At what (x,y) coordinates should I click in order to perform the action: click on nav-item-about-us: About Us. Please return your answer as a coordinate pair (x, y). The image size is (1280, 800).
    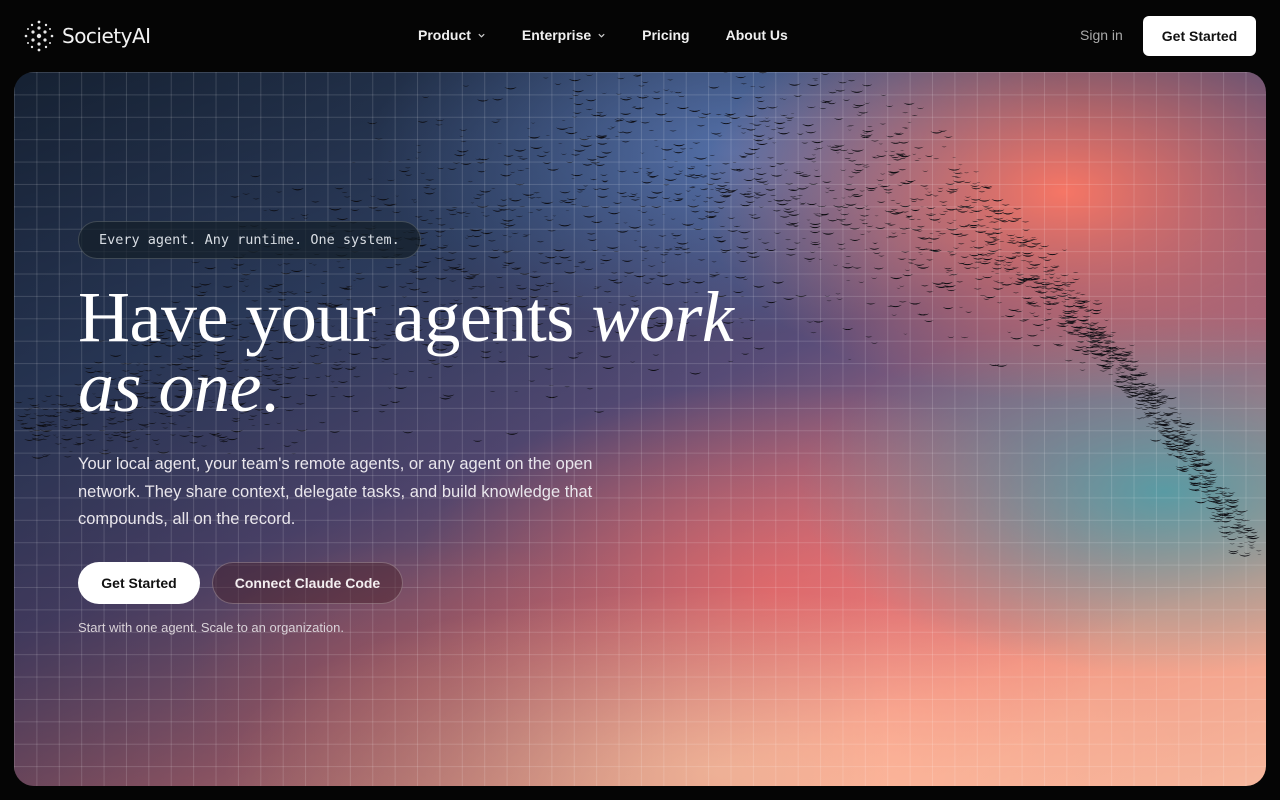
    Looking at the image, I should click on (757, 35).